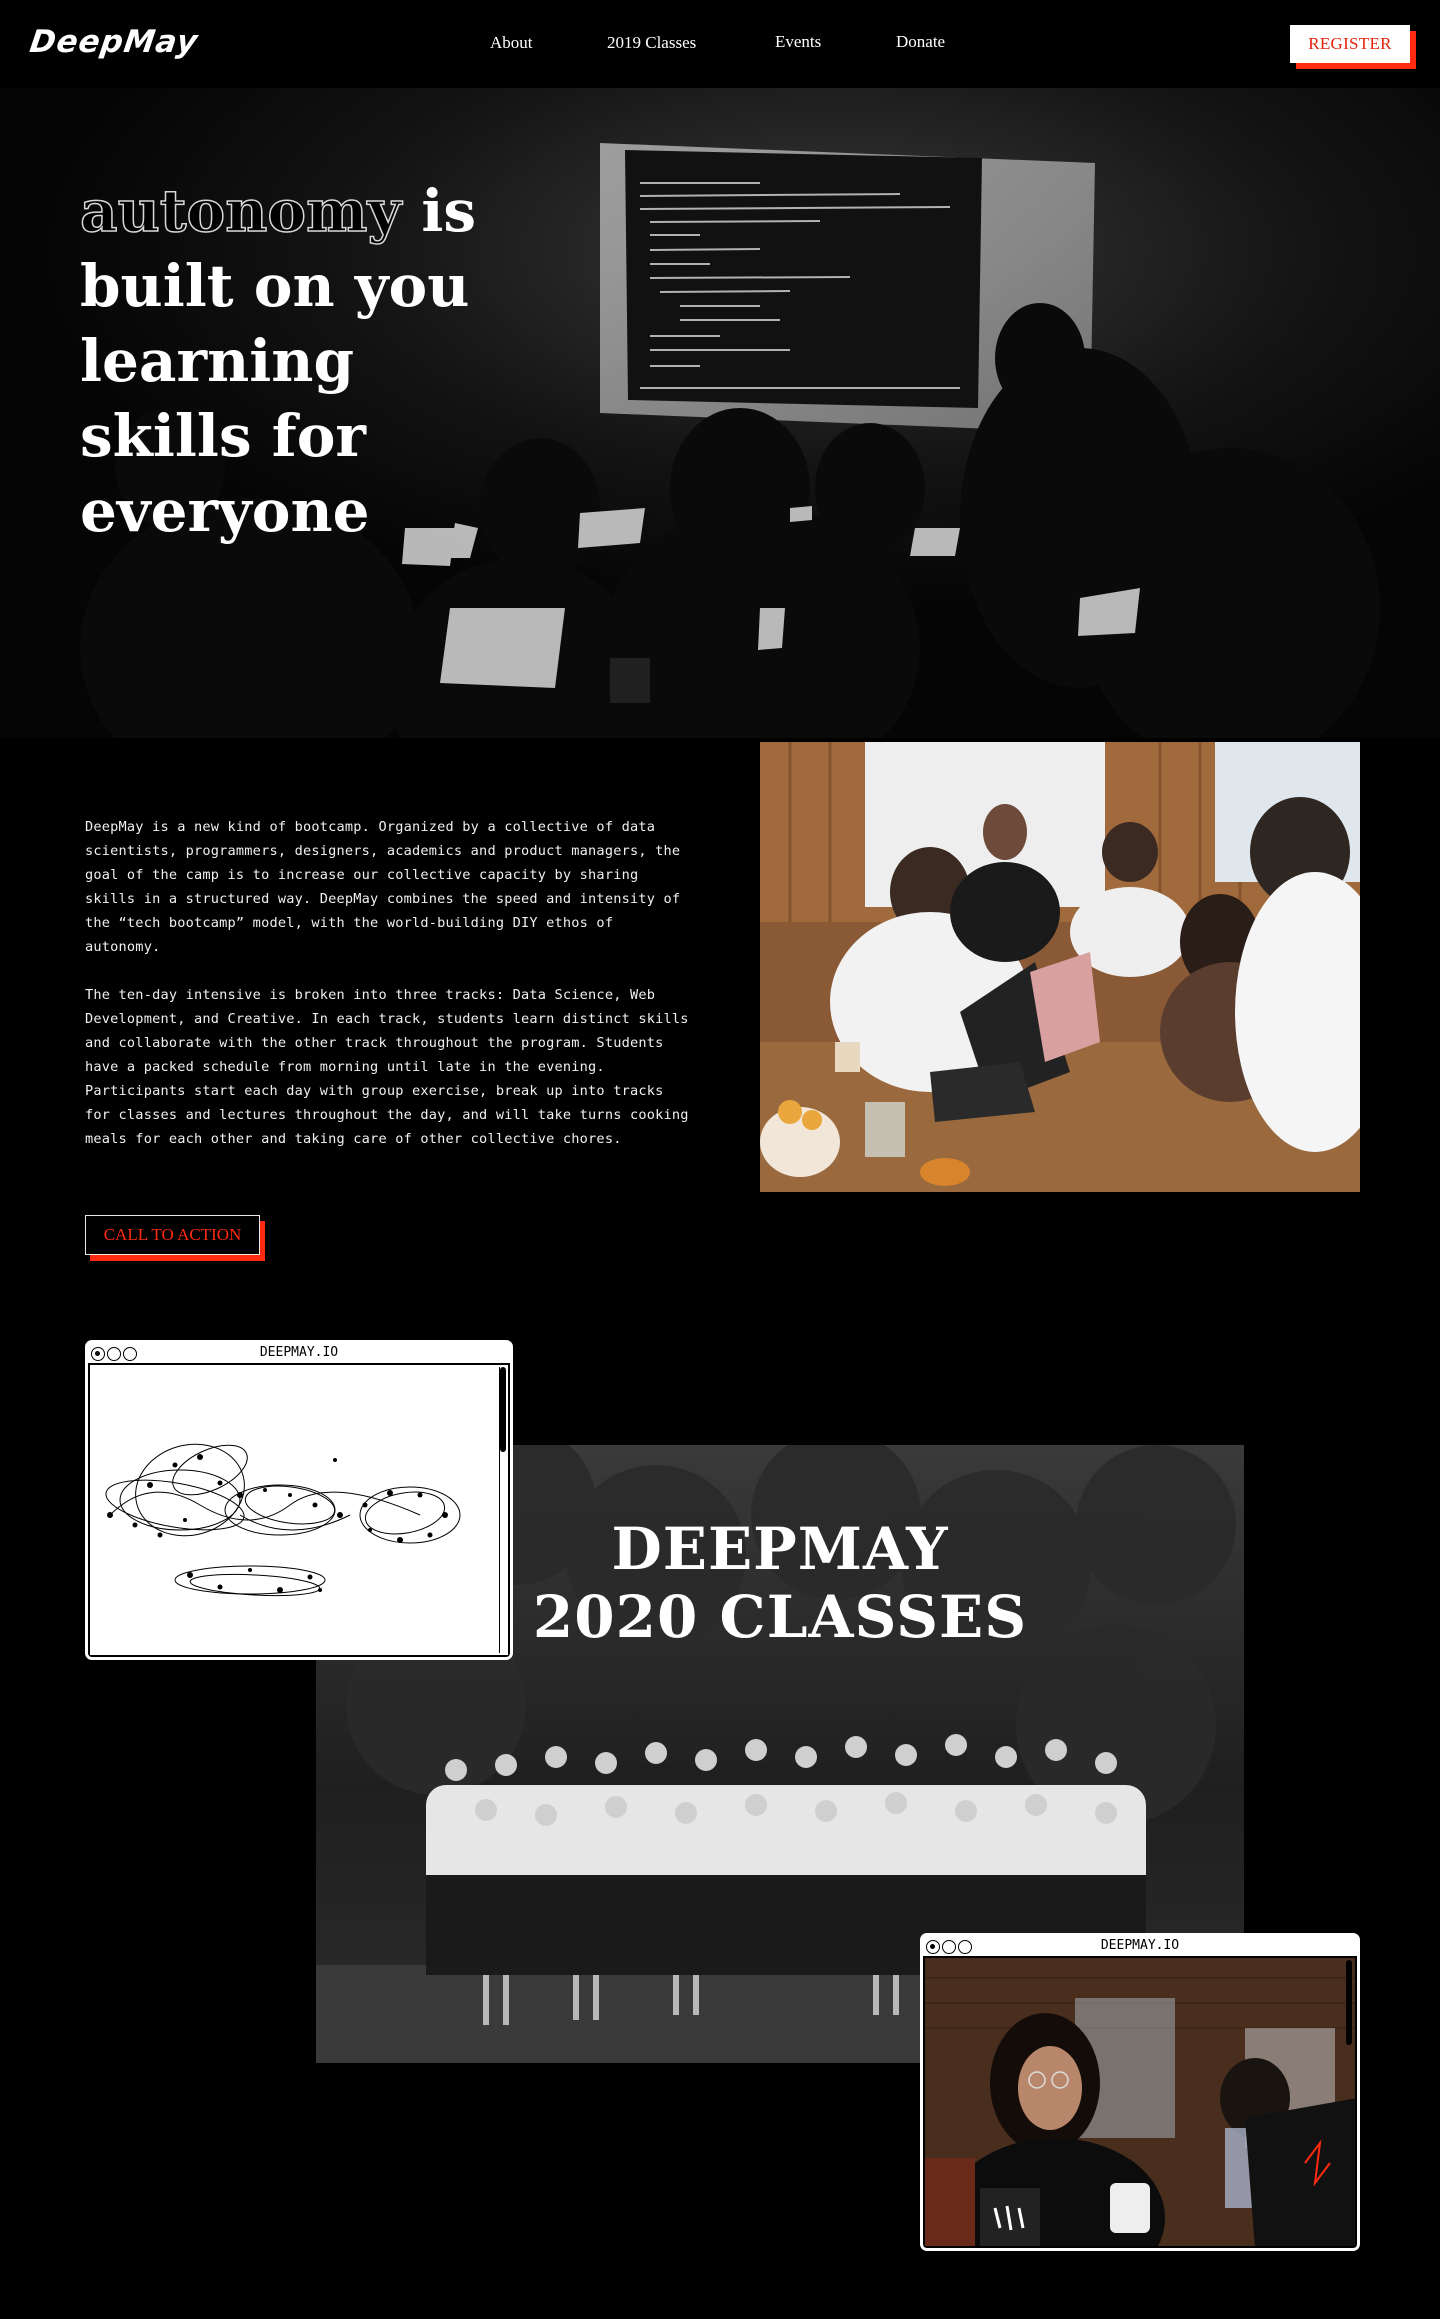 This screenshot has width=1440, height=2319. I want to click on call-to-action-button: CALL TO ACTION, so click(172, 1235).